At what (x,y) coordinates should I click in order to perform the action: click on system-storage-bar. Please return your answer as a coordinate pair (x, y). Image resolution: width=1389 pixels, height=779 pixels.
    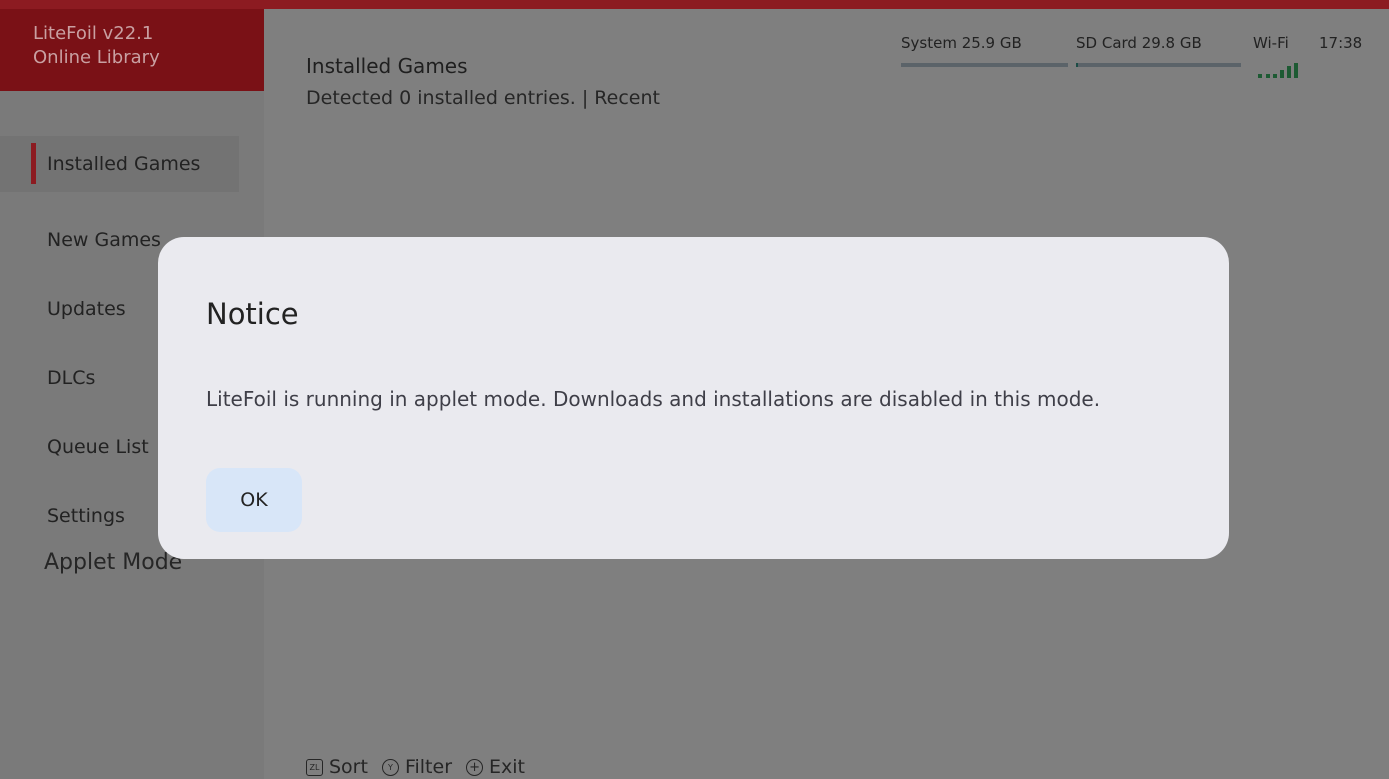
    Looking at the image, I should click on (984, 65).